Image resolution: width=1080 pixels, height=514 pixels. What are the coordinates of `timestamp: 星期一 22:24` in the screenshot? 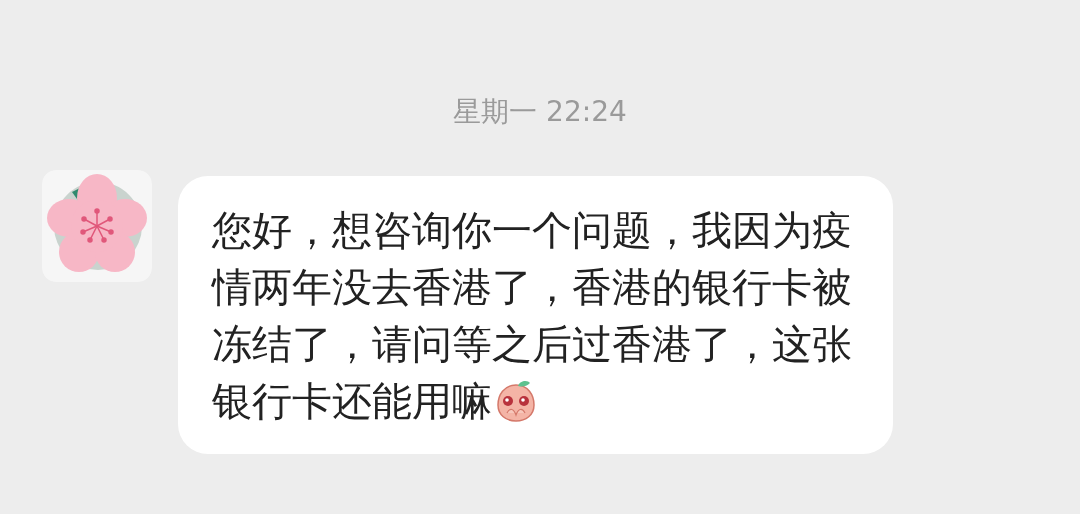 It's located at (540, 112).